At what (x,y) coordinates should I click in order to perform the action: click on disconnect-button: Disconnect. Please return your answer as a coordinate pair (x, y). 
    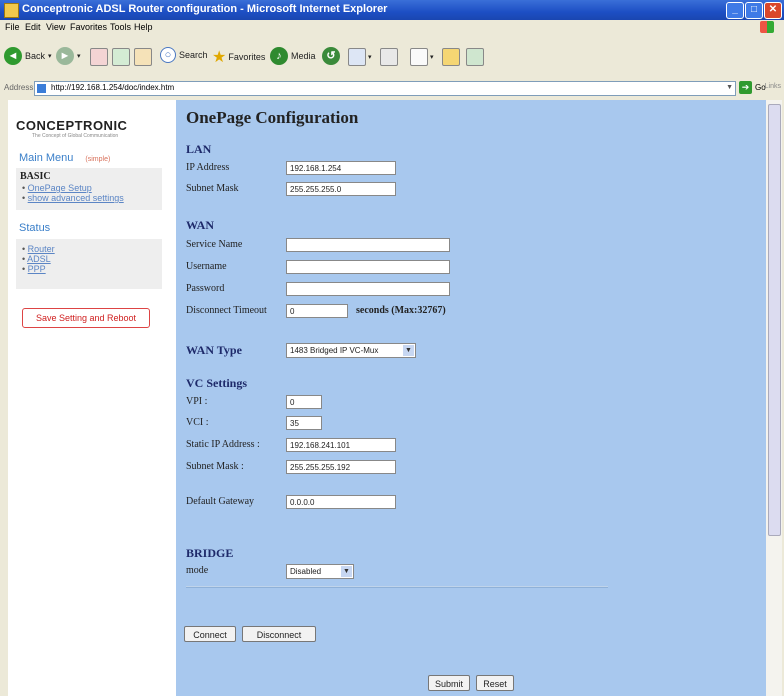
    Looking at the image, I should click on (279, 634).